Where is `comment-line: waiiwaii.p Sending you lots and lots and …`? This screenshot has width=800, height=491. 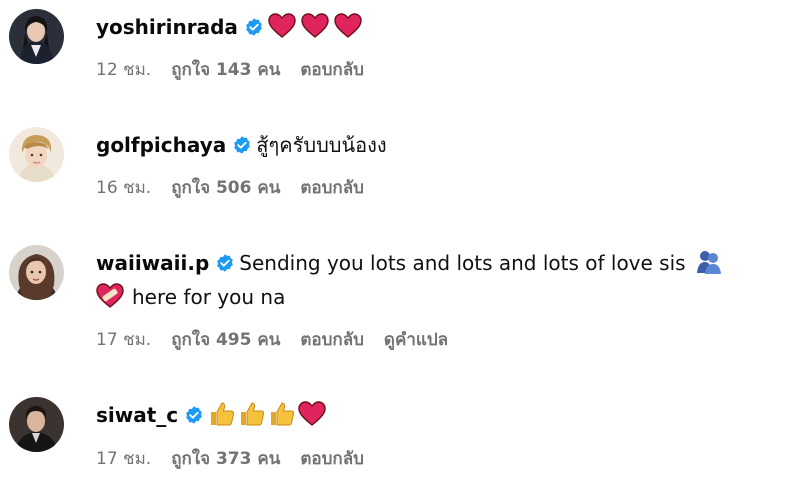
comment-line: waiiwaii.p Sending you lots and lots and … is located at coordinates (412, 263).